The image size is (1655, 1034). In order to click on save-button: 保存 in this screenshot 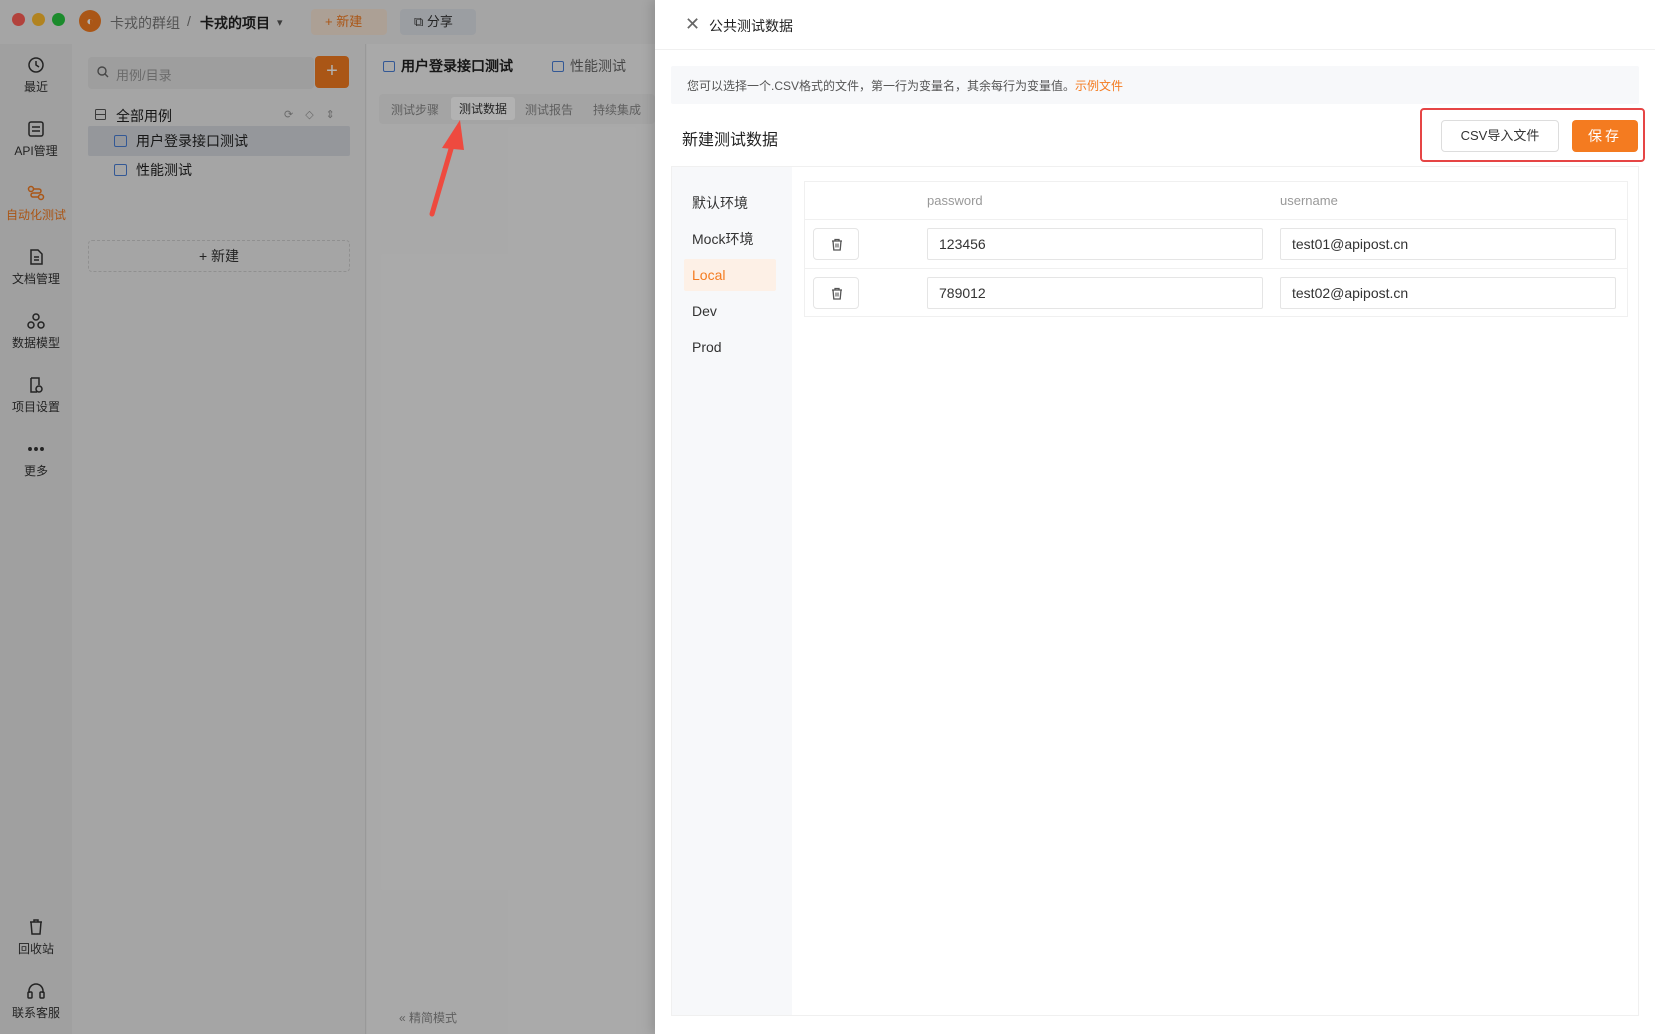, I will do `click(1605, 136)`.